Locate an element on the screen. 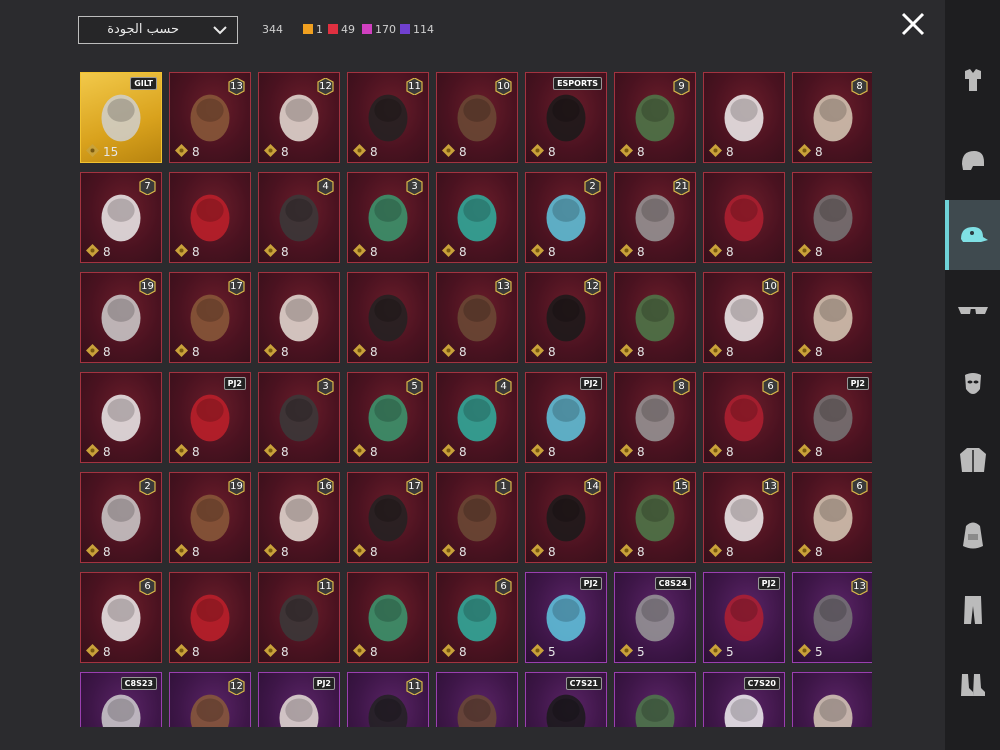 This screenshot has height=750, width=1000. item-card: C7S20 is located at coordinates (744, 699).